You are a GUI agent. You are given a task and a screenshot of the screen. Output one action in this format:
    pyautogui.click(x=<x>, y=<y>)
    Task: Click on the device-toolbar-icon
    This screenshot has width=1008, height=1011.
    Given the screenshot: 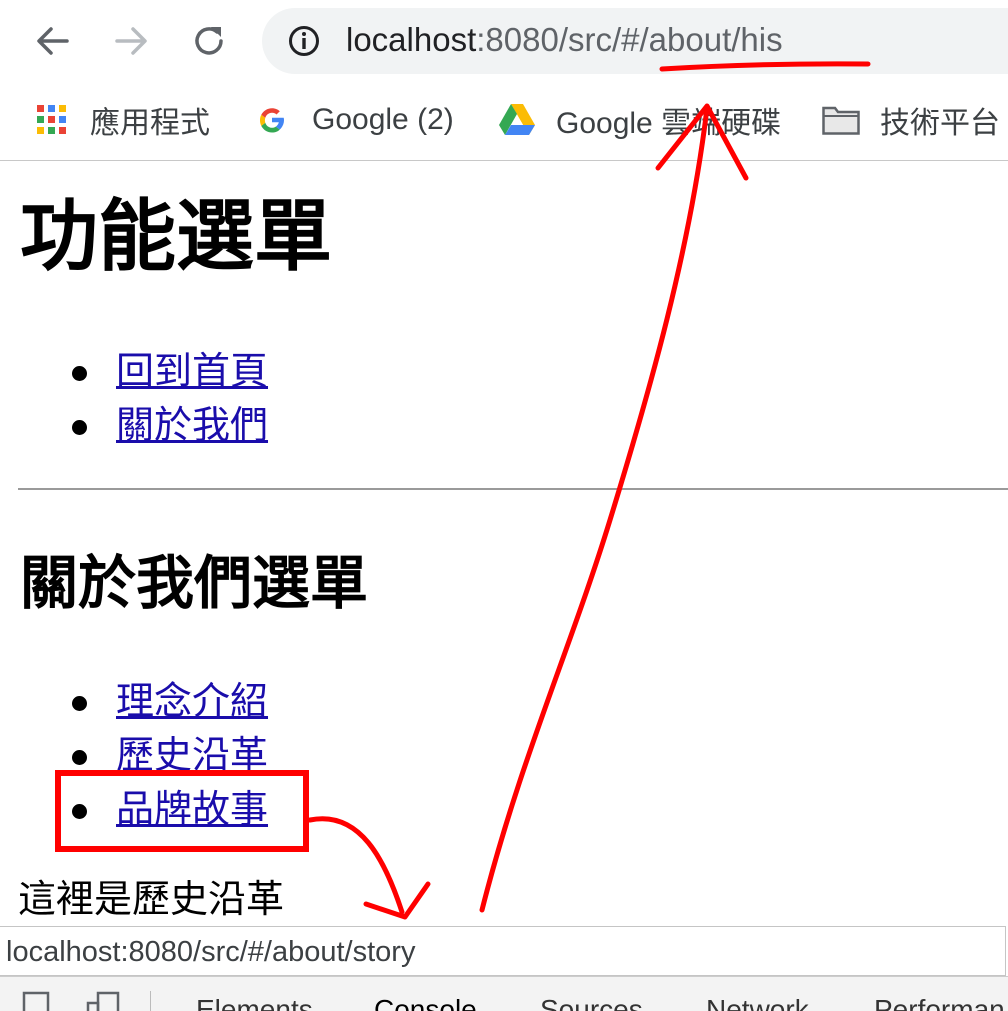 What is the action you would take?
    pyautogui.click(x=106, y=1001)
    